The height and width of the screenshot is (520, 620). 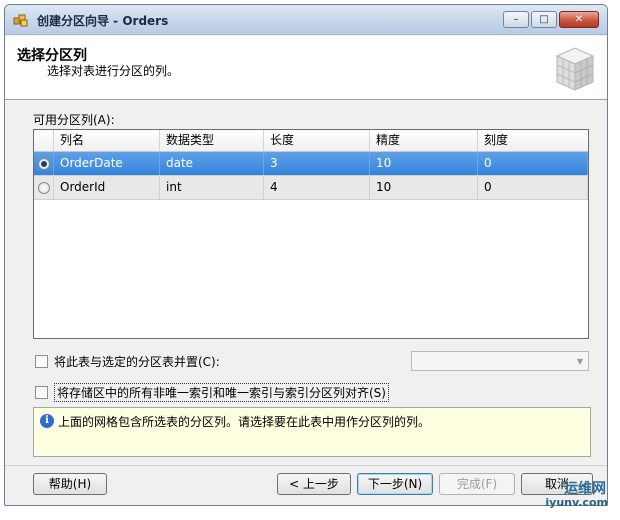 What do you see at coordinates (212, 140) in the screenshot?
I see `grid-header-data-type: 数据类型` at bounding box center [212, 140].